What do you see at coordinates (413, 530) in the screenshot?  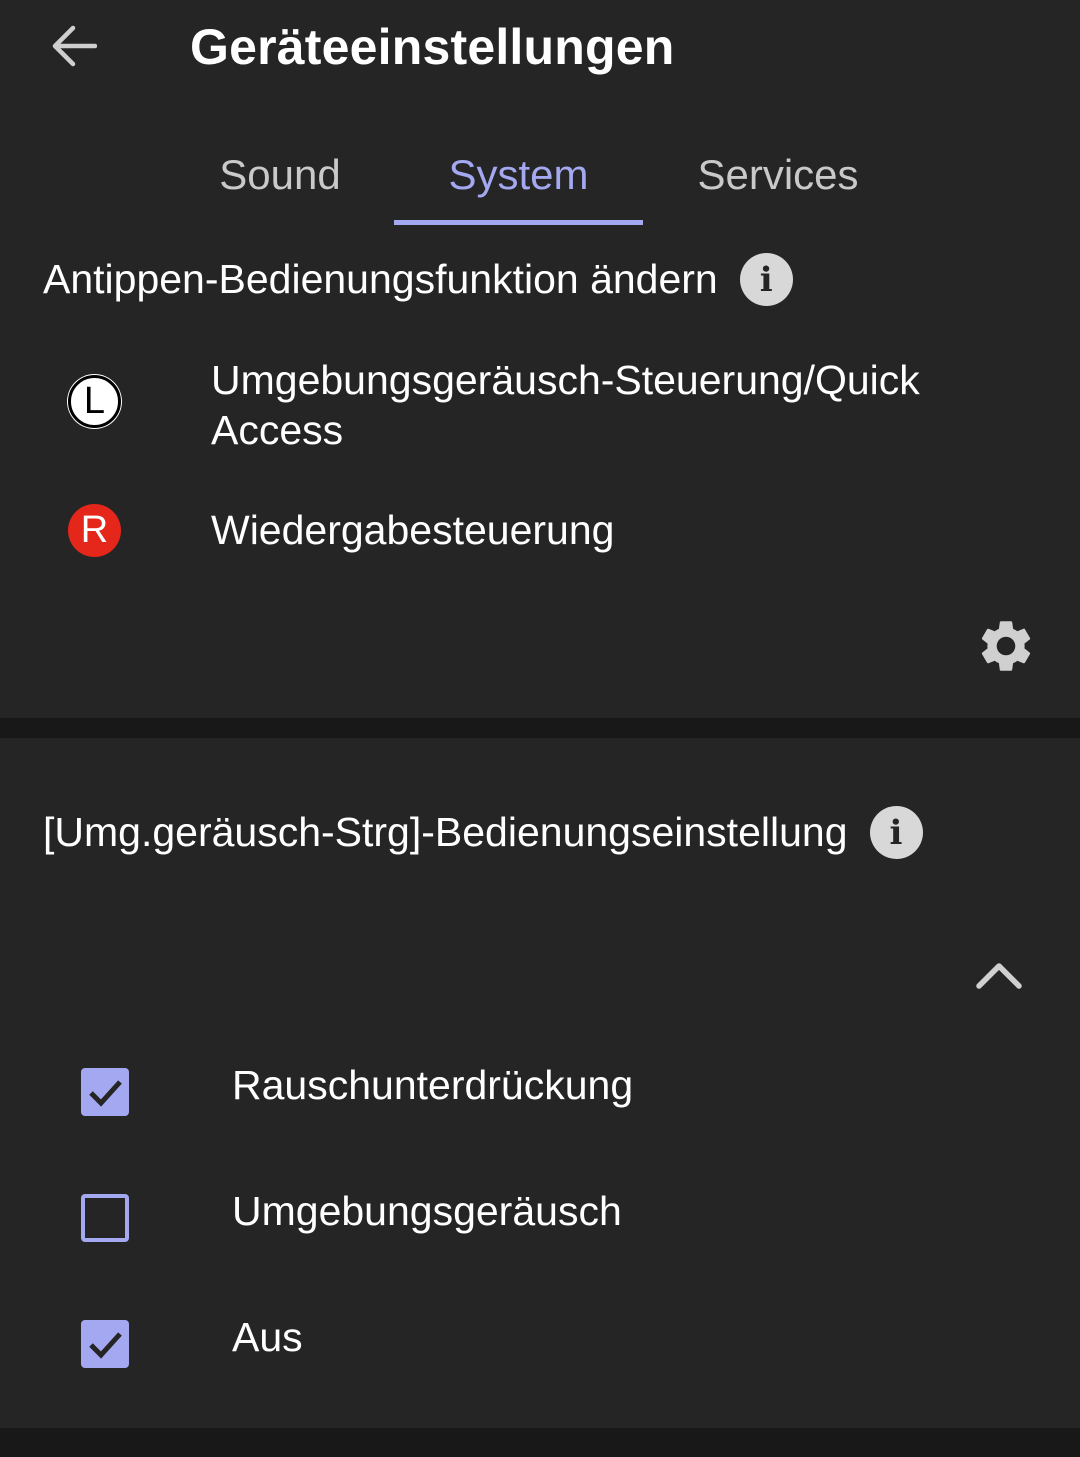 I see `right-earbud-function: Wiedergabesteuerung` at bounding box center [413, 530].